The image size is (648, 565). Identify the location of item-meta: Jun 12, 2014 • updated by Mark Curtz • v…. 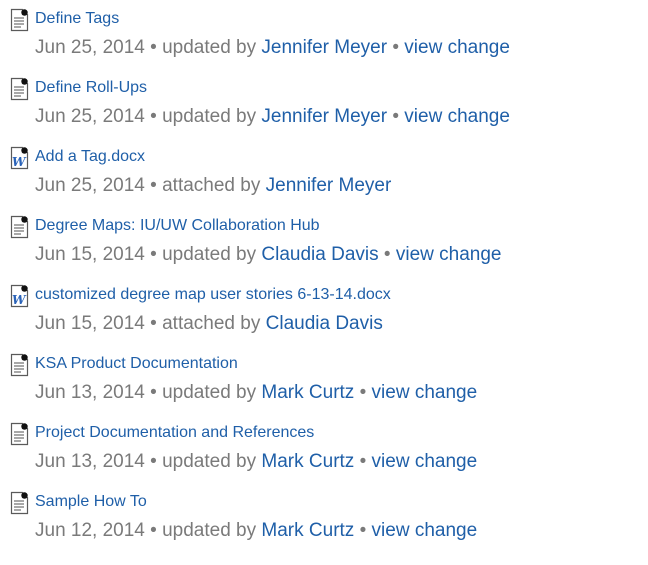
(256, 531).